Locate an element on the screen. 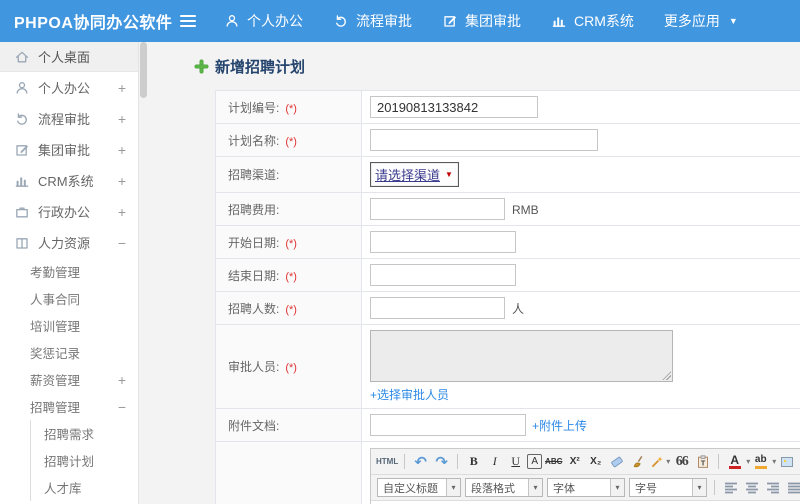 The height and width of the screenshot is (504, 800). underline-button: U is located at coordinates (515, 462).